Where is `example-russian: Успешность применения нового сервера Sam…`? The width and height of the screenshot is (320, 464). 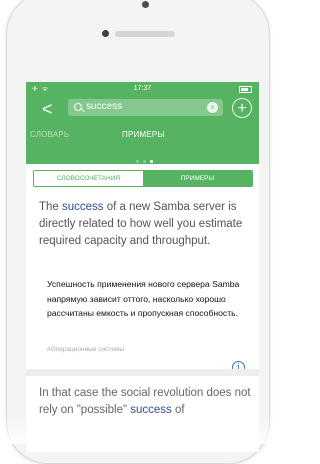 example-russian: Успешность применения нового сервера Sam… is located at coordinates (143, 298).